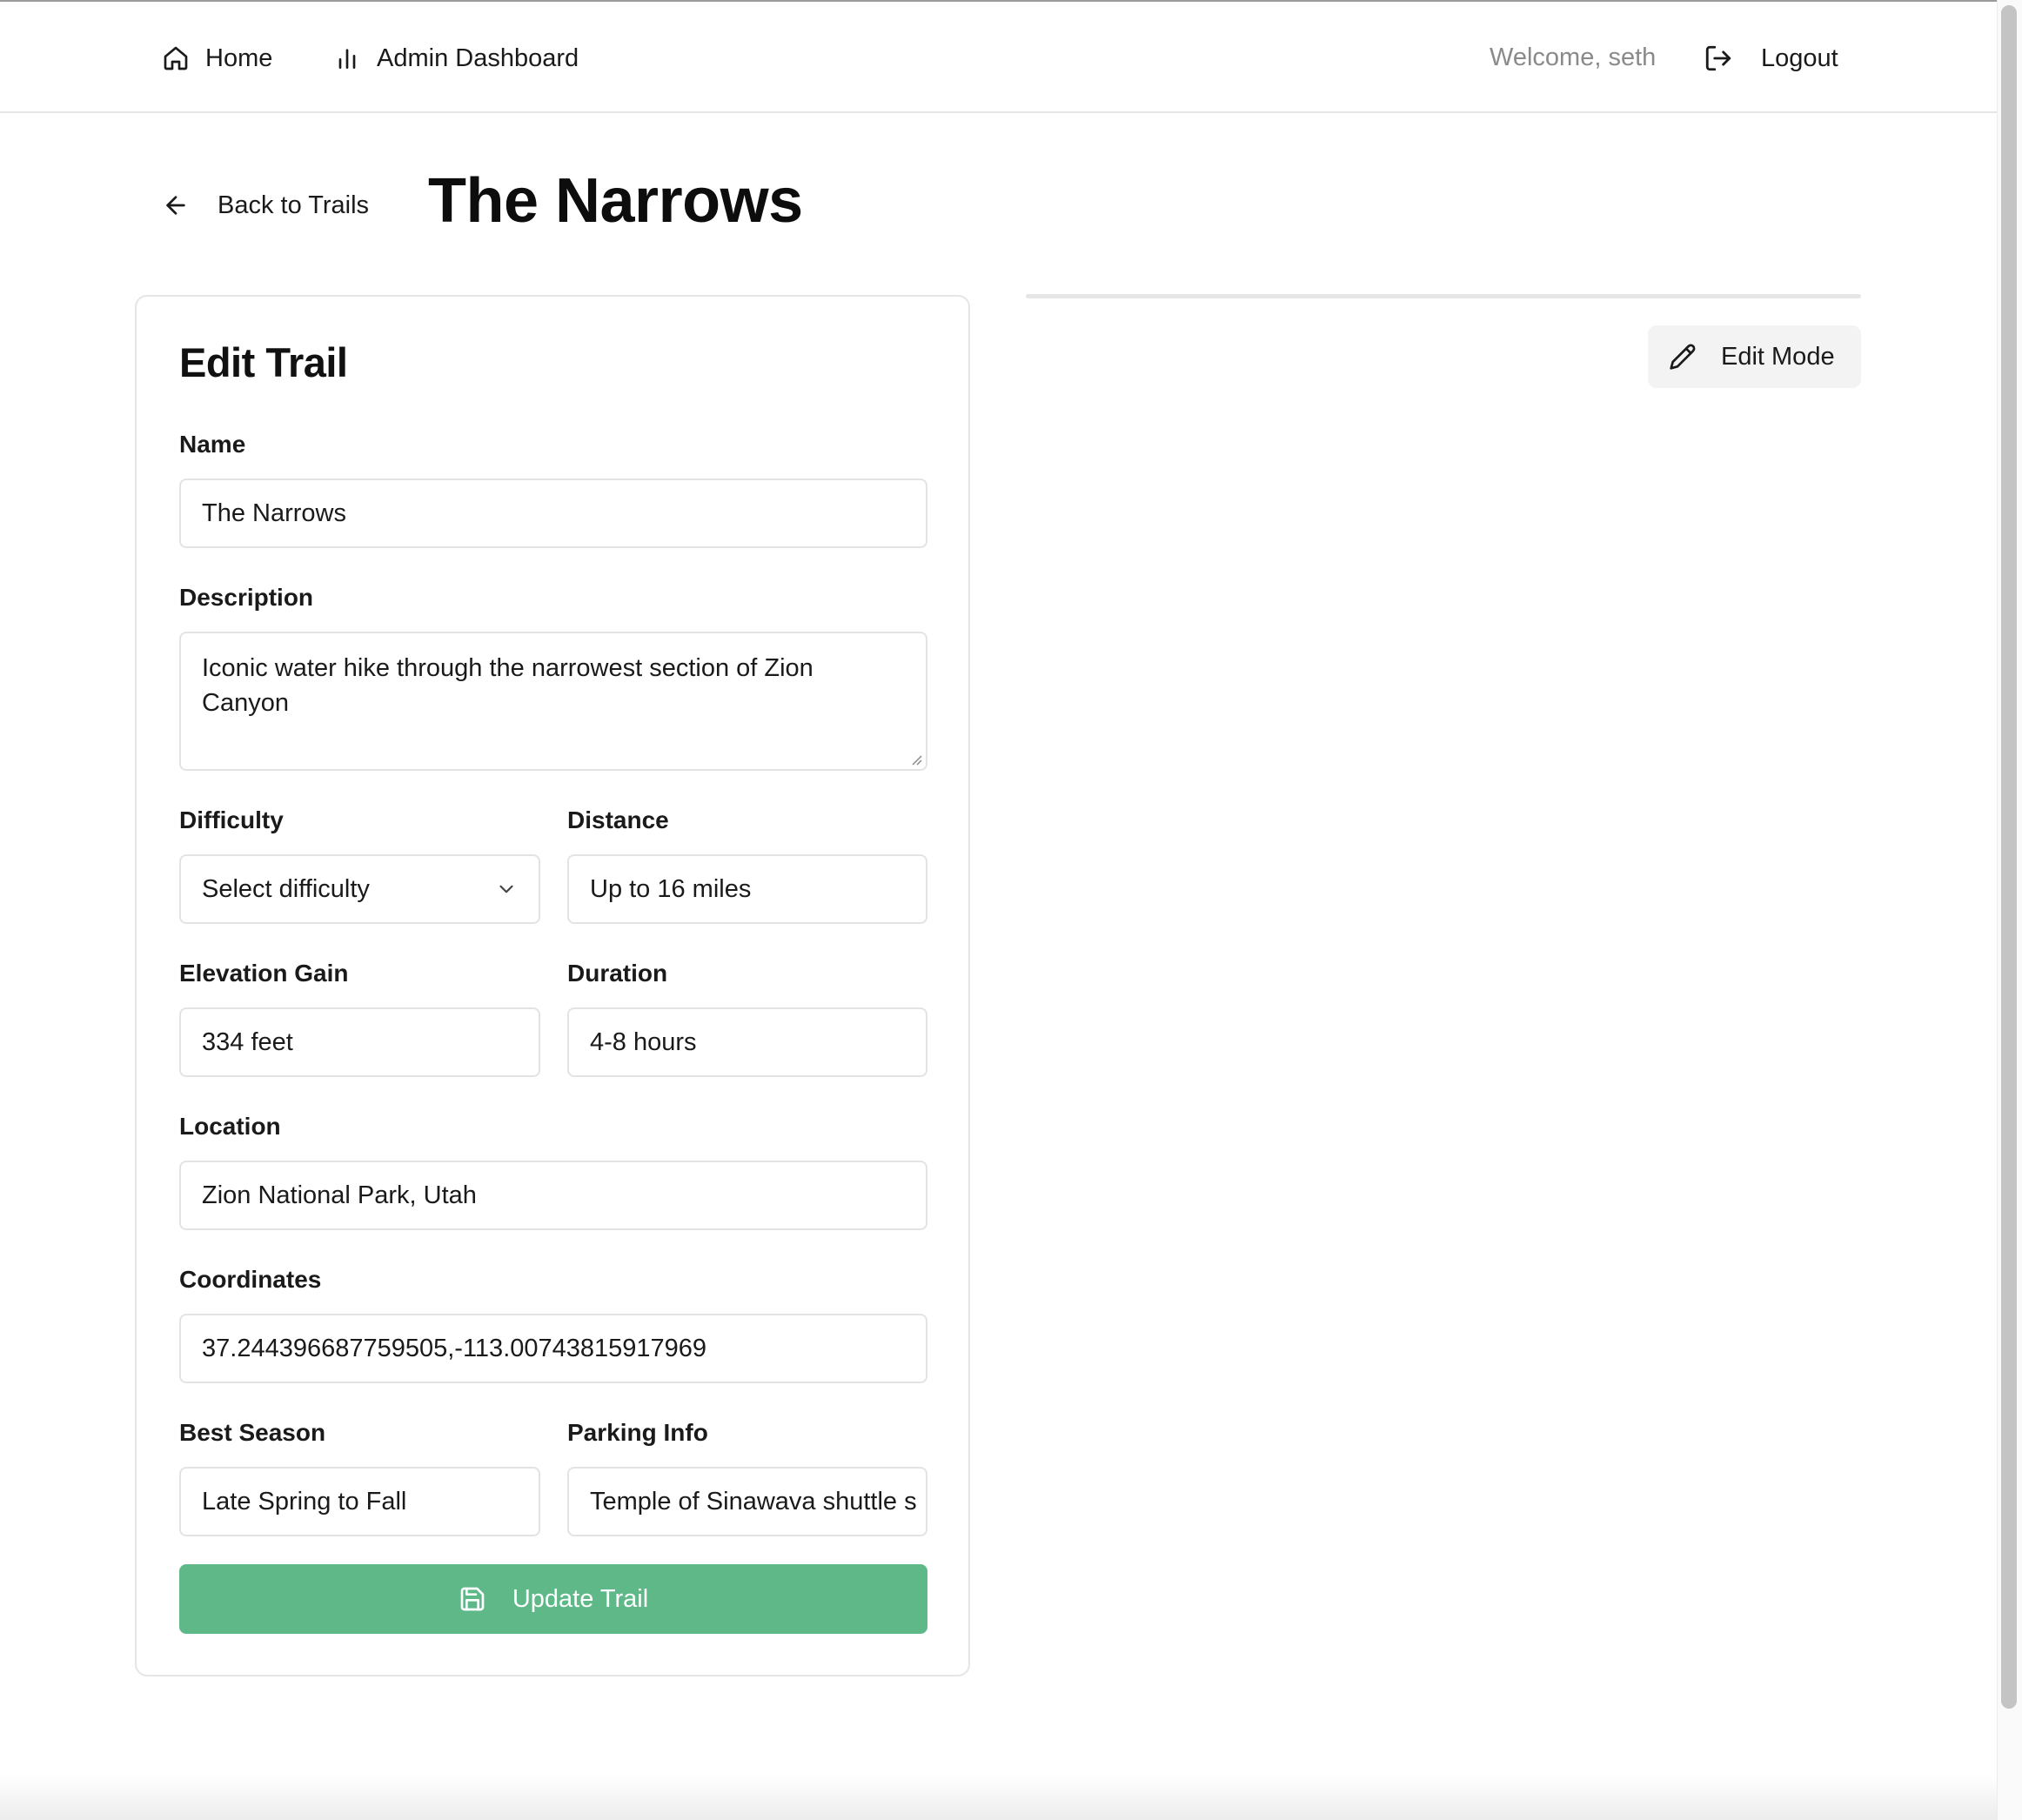 Image resolution: width=2022 pixels, height=1820 pixels. I want to click on parking-info-label: Parking Info, so click(638, 1432).